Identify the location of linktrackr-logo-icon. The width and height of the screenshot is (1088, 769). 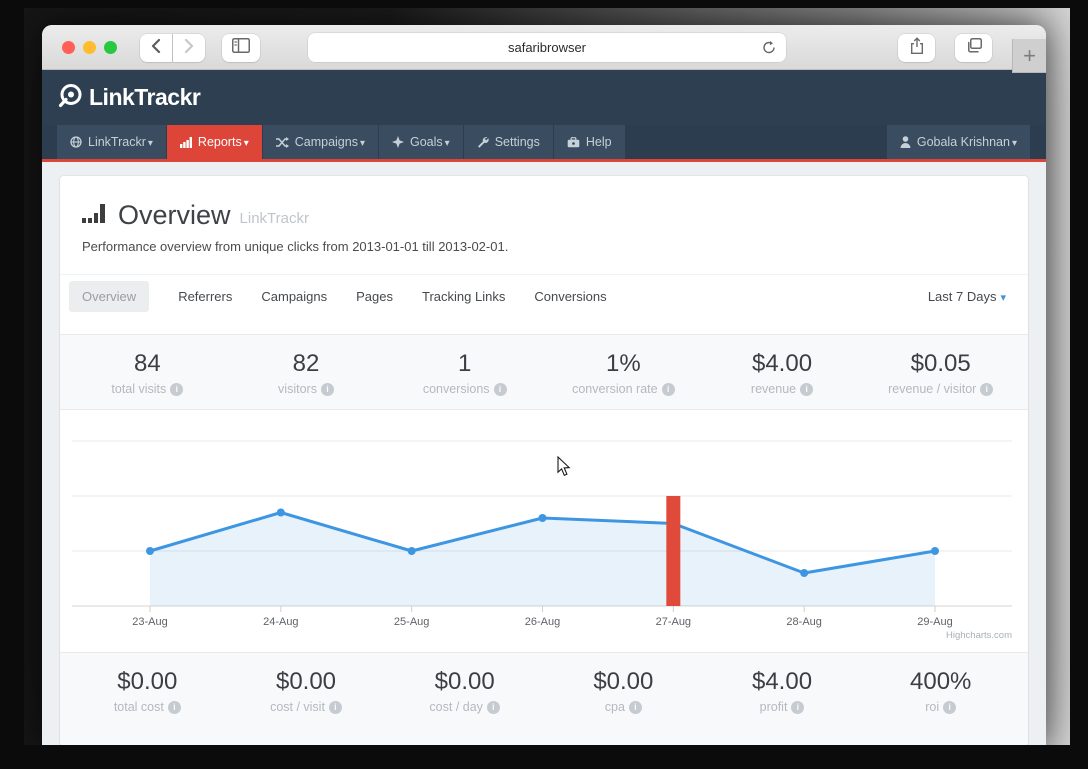
(70, 98).